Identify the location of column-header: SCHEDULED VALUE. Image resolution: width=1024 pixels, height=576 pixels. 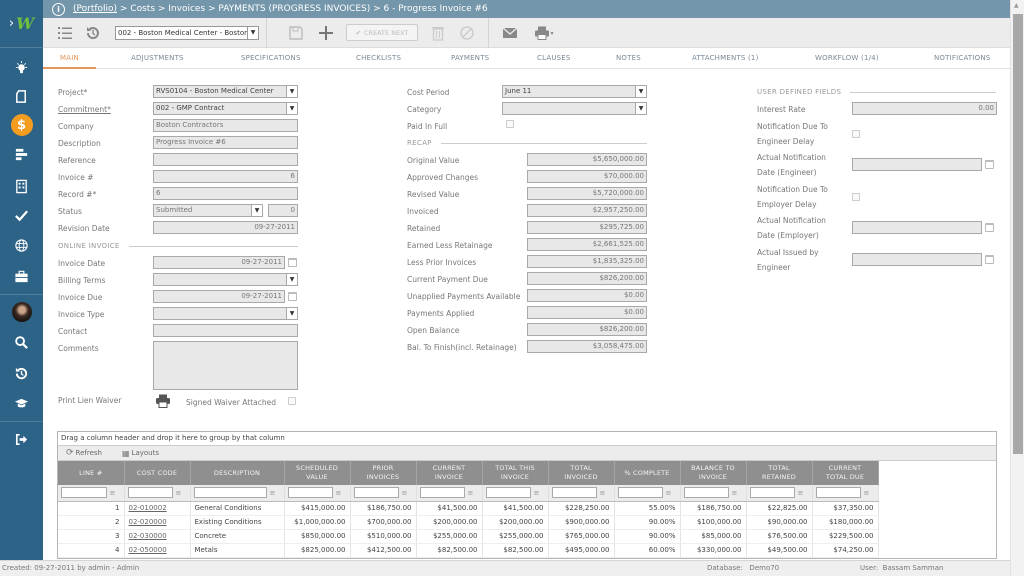
(317, 473).